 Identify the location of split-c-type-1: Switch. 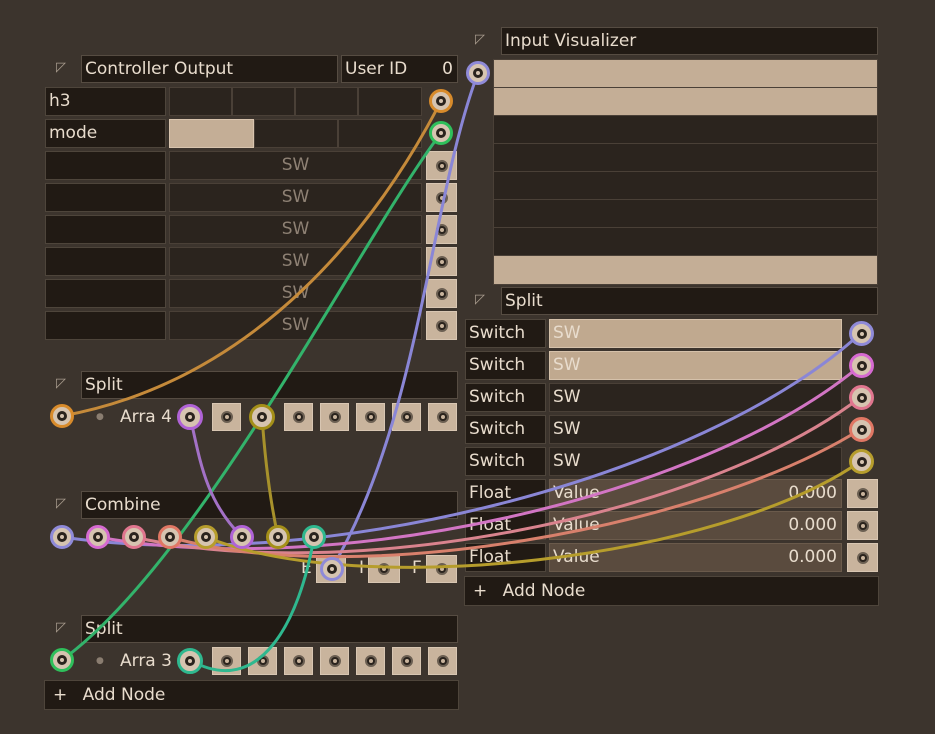
(505, 333).